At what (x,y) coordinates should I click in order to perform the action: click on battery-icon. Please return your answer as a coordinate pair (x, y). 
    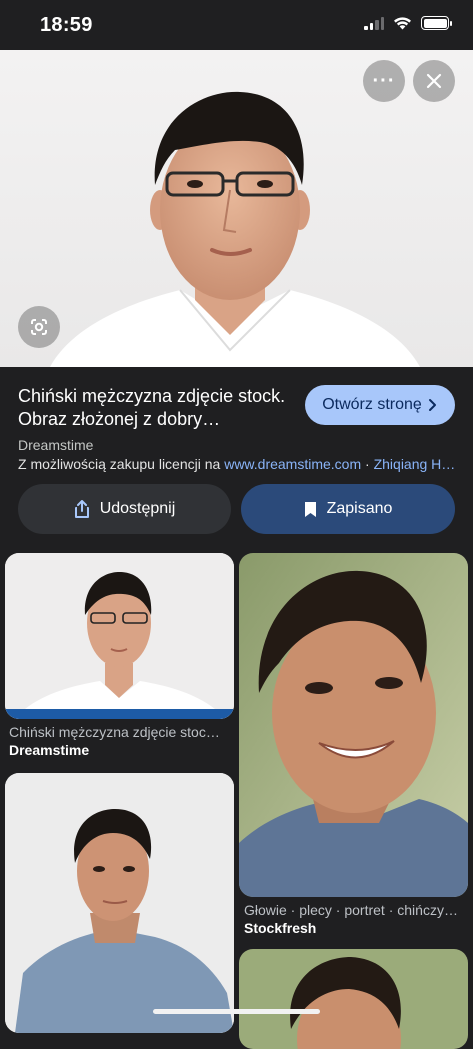
    Looking at the image, I should click on (436, 23).